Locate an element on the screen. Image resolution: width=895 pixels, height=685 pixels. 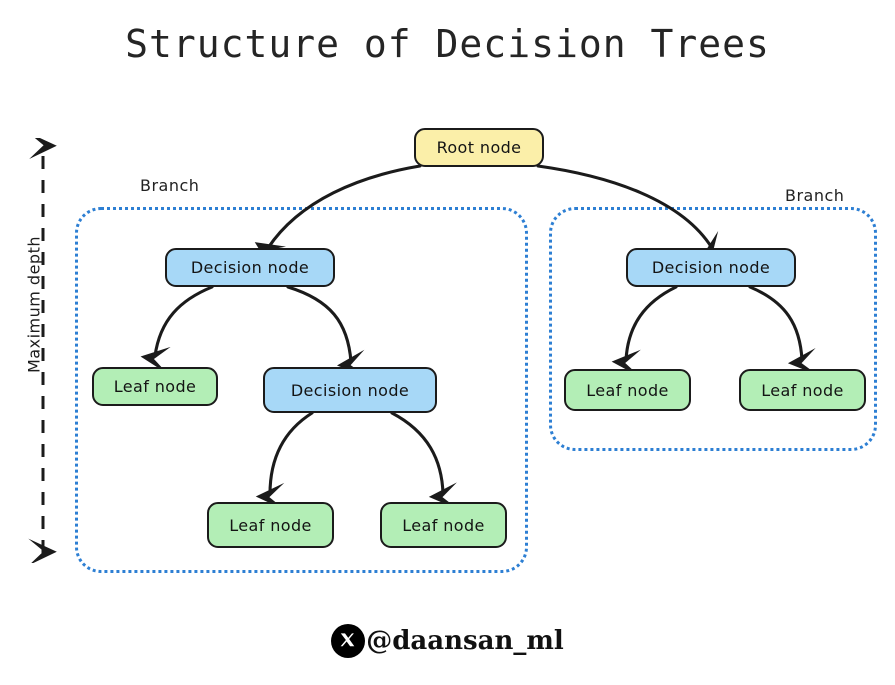
node-leaf-right-2: Leaf node is located at coordinates (802, 390).